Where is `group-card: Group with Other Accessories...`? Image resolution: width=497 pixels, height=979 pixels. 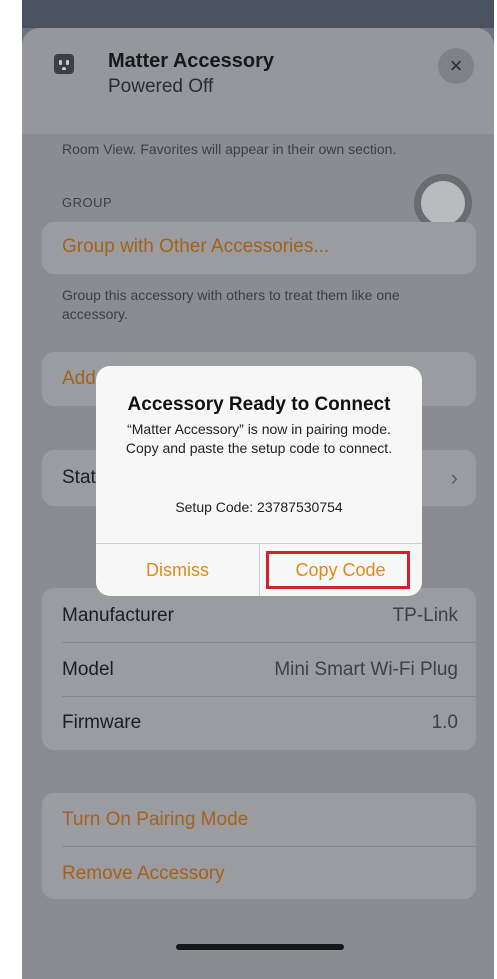 group-card: Group with Other Accessories... is located at coordinates (259, 248).